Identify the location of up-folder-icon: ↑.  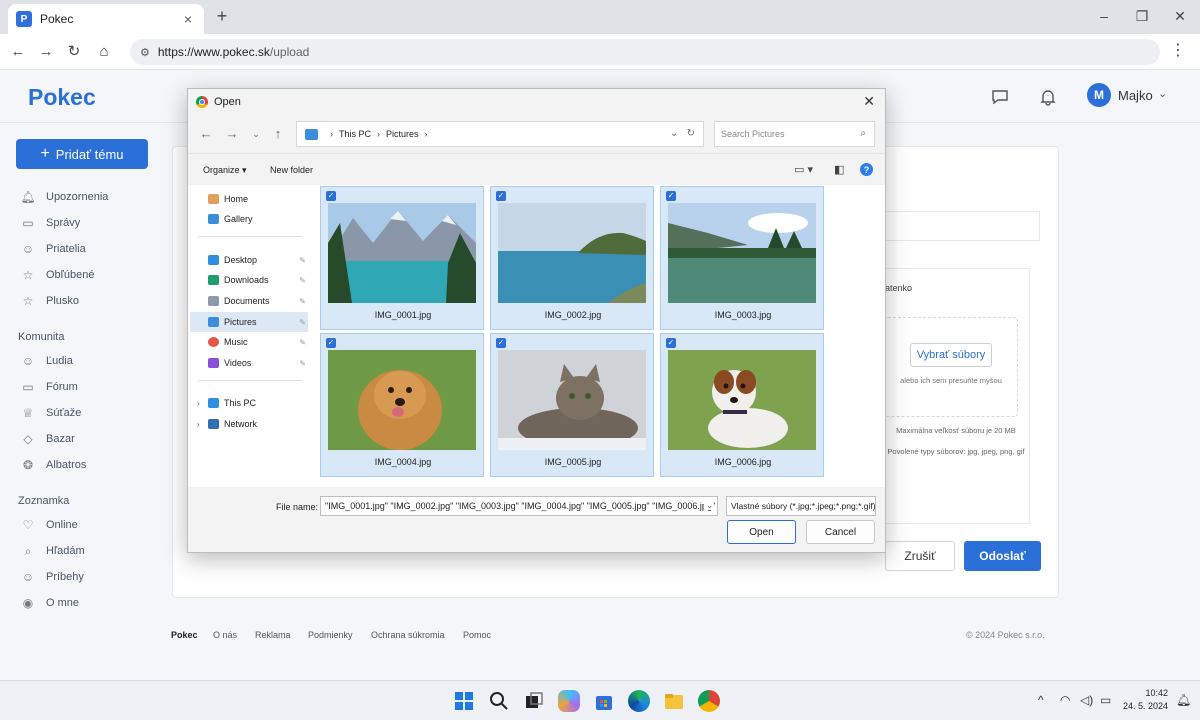
(278, 133).